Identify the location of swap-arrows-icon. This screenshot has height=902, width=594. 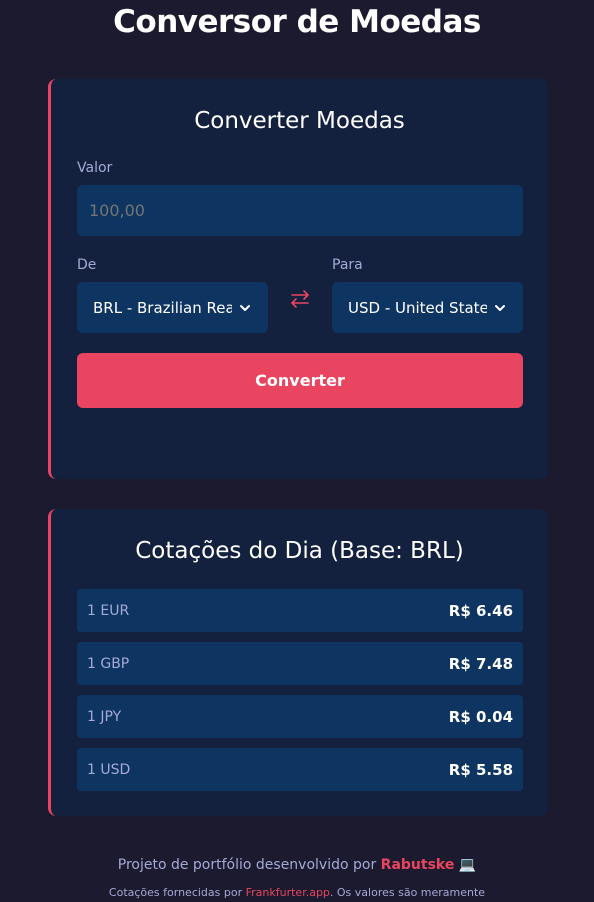
(300, 299).